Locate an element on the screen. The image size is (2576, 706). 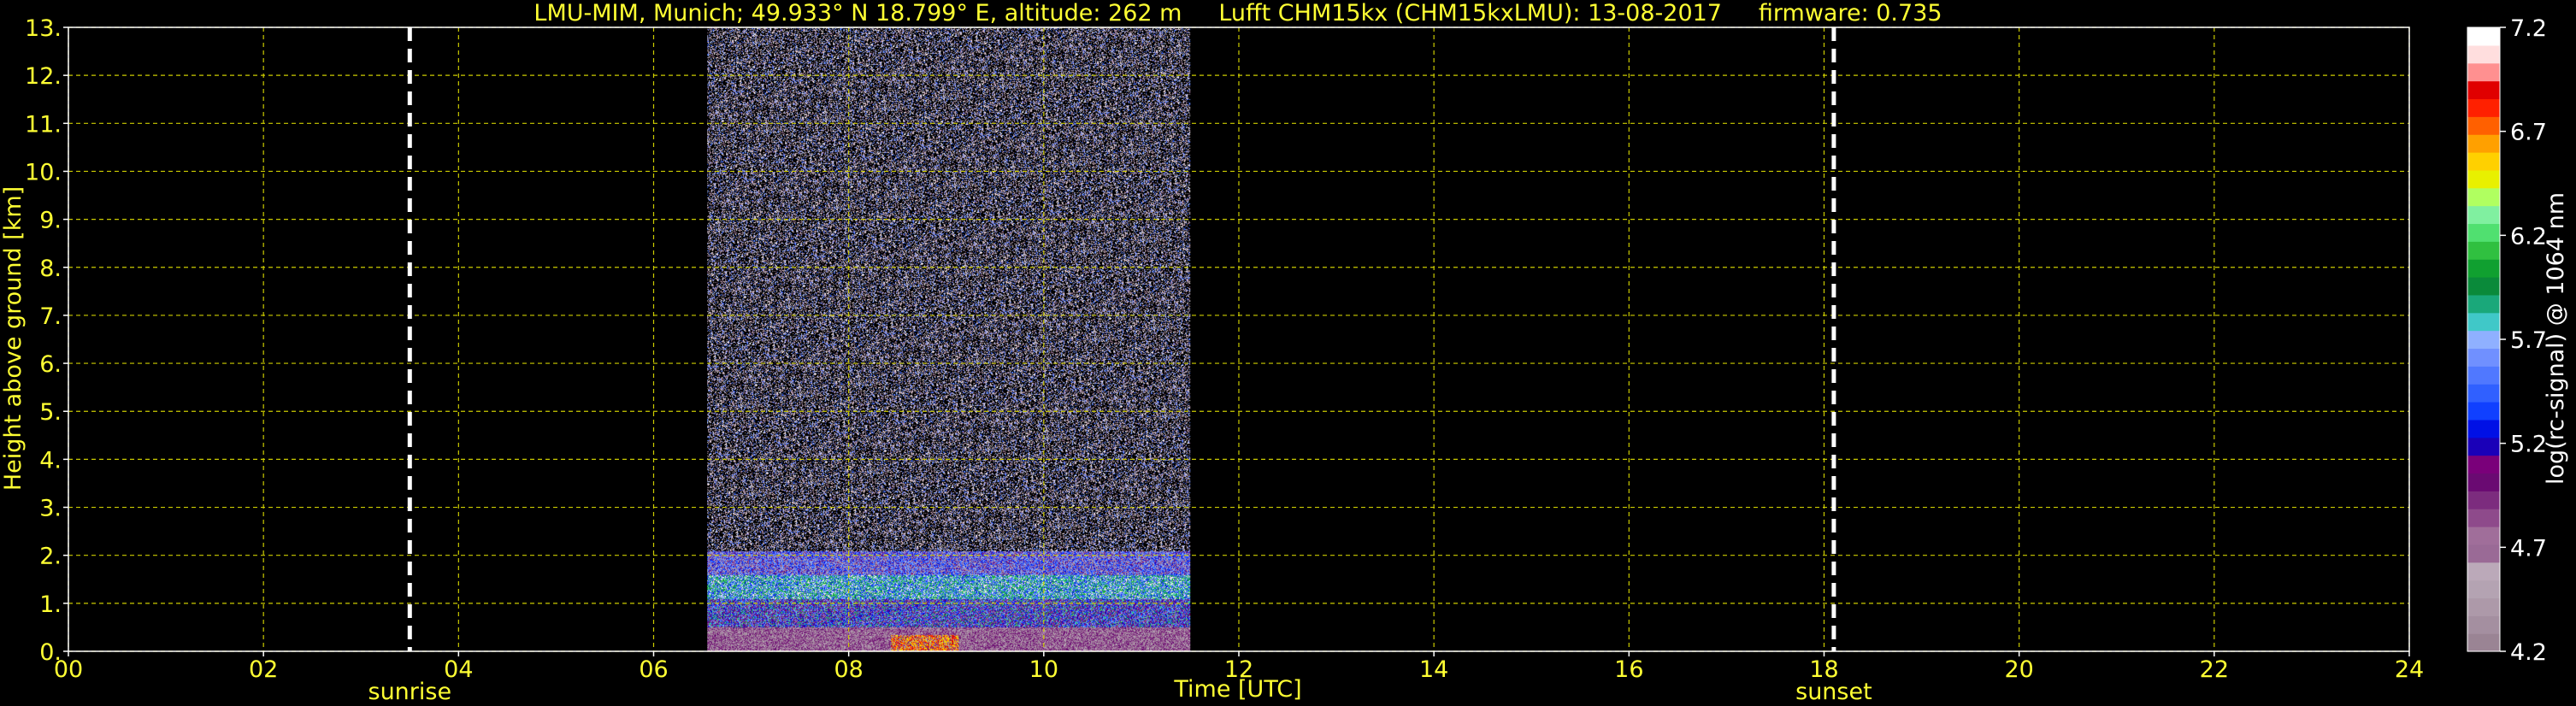
y-tick-label: 13. is located at coordinates (44, 28).